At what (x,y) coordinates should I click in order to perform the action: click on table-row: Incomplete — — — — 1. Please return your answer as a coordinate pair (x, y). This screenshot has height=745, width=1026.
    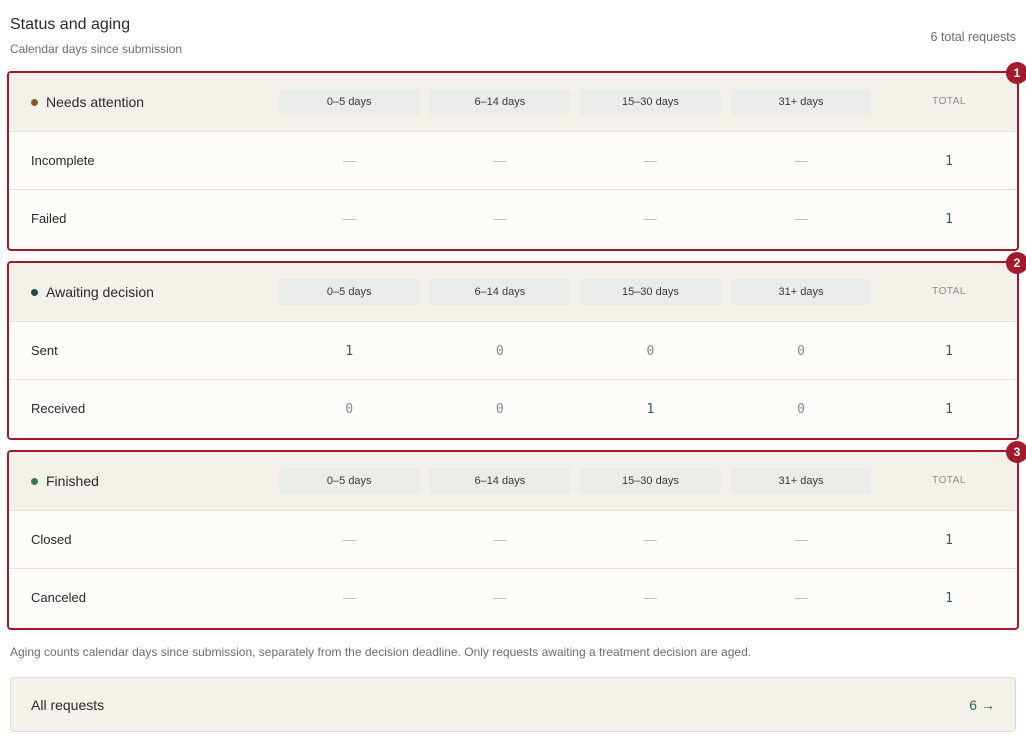
    Looking at the image, I should click on (513, 160).